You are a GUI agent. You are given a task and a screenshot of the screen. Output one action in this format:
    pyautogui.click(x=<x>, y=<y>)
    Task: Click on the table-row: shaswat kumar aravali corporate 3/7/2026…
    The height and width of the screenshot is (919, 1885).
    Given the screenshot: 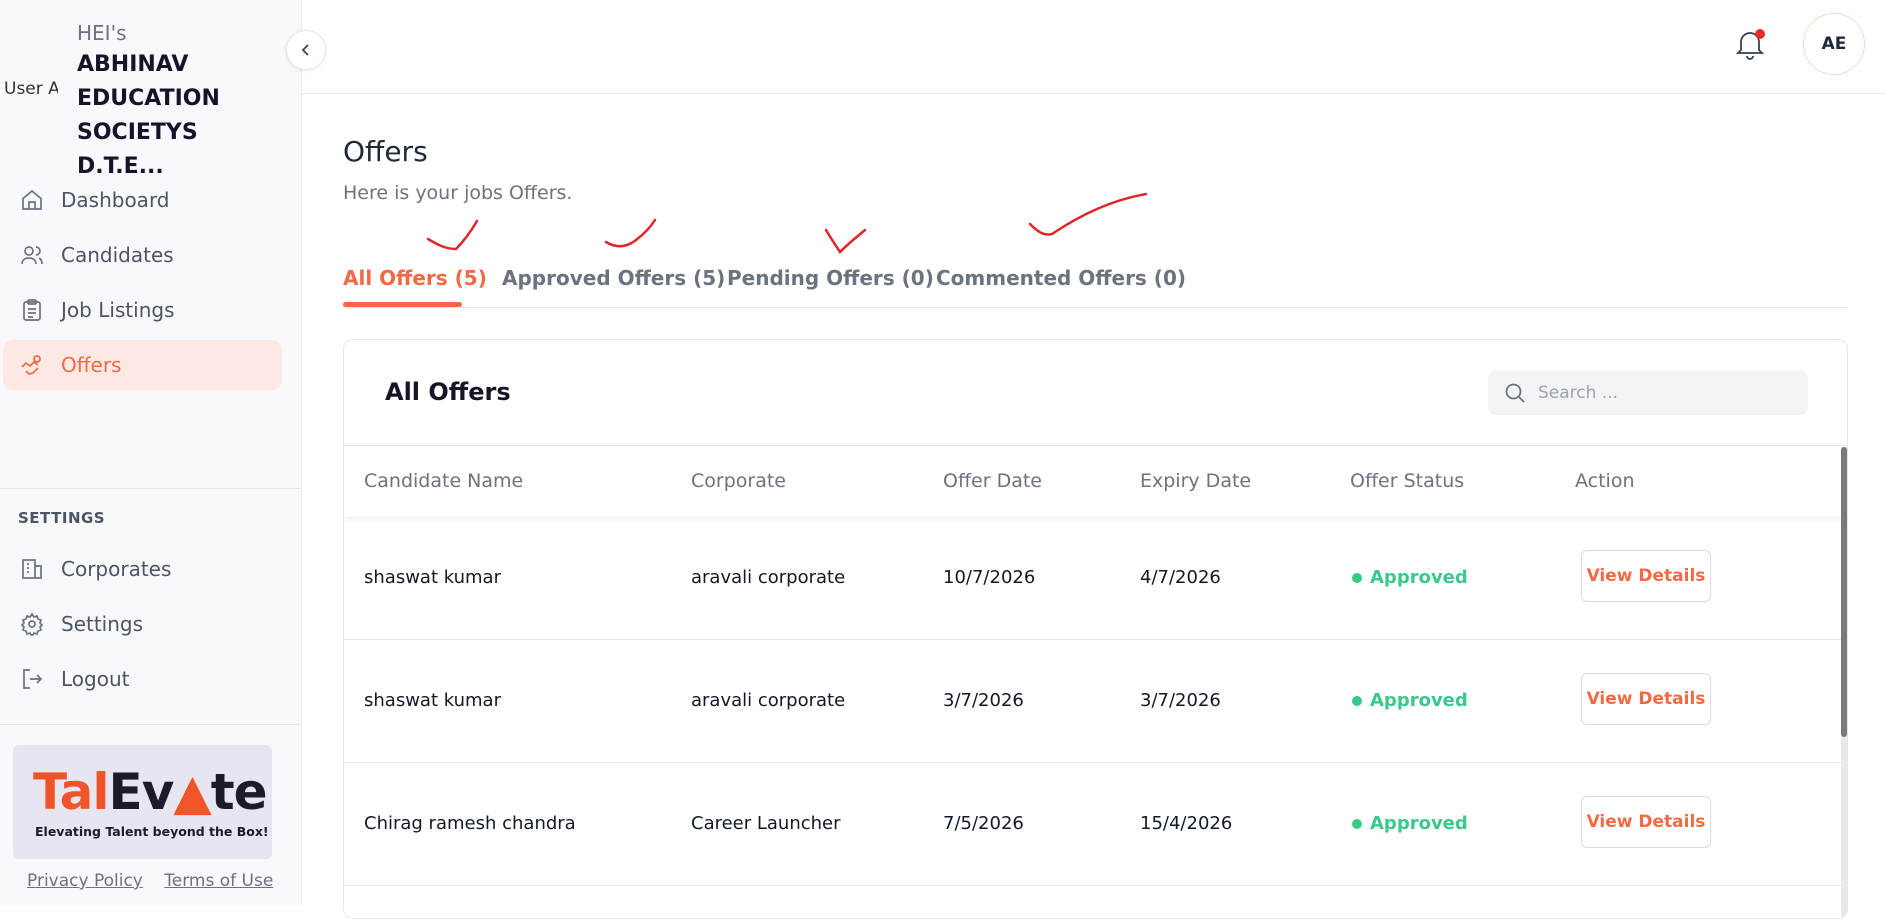 What is the action you would take?
    pyautogui.click(x=1095, y=701)
    